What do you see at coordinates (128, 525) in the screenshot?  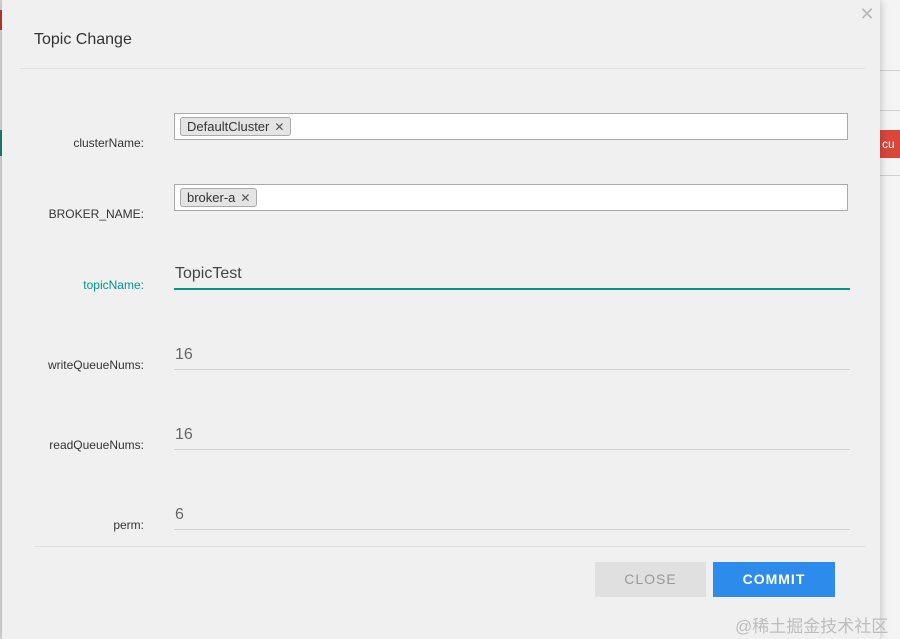 I see `perm-label: perm:` at bounding box center [128, 525].